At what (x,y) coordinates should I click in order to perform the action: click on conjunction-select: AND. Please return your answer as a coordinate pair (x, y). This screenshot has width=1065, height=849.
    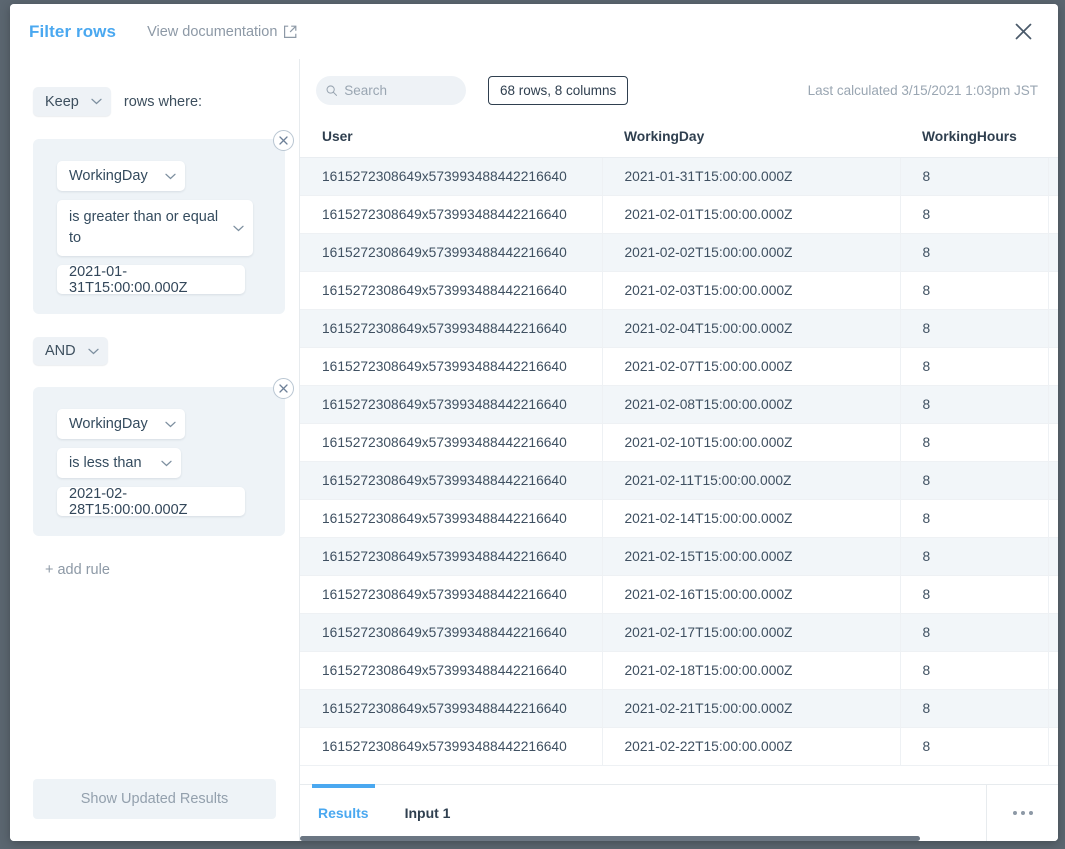
    Looking at the image, I should click on (70, 351).